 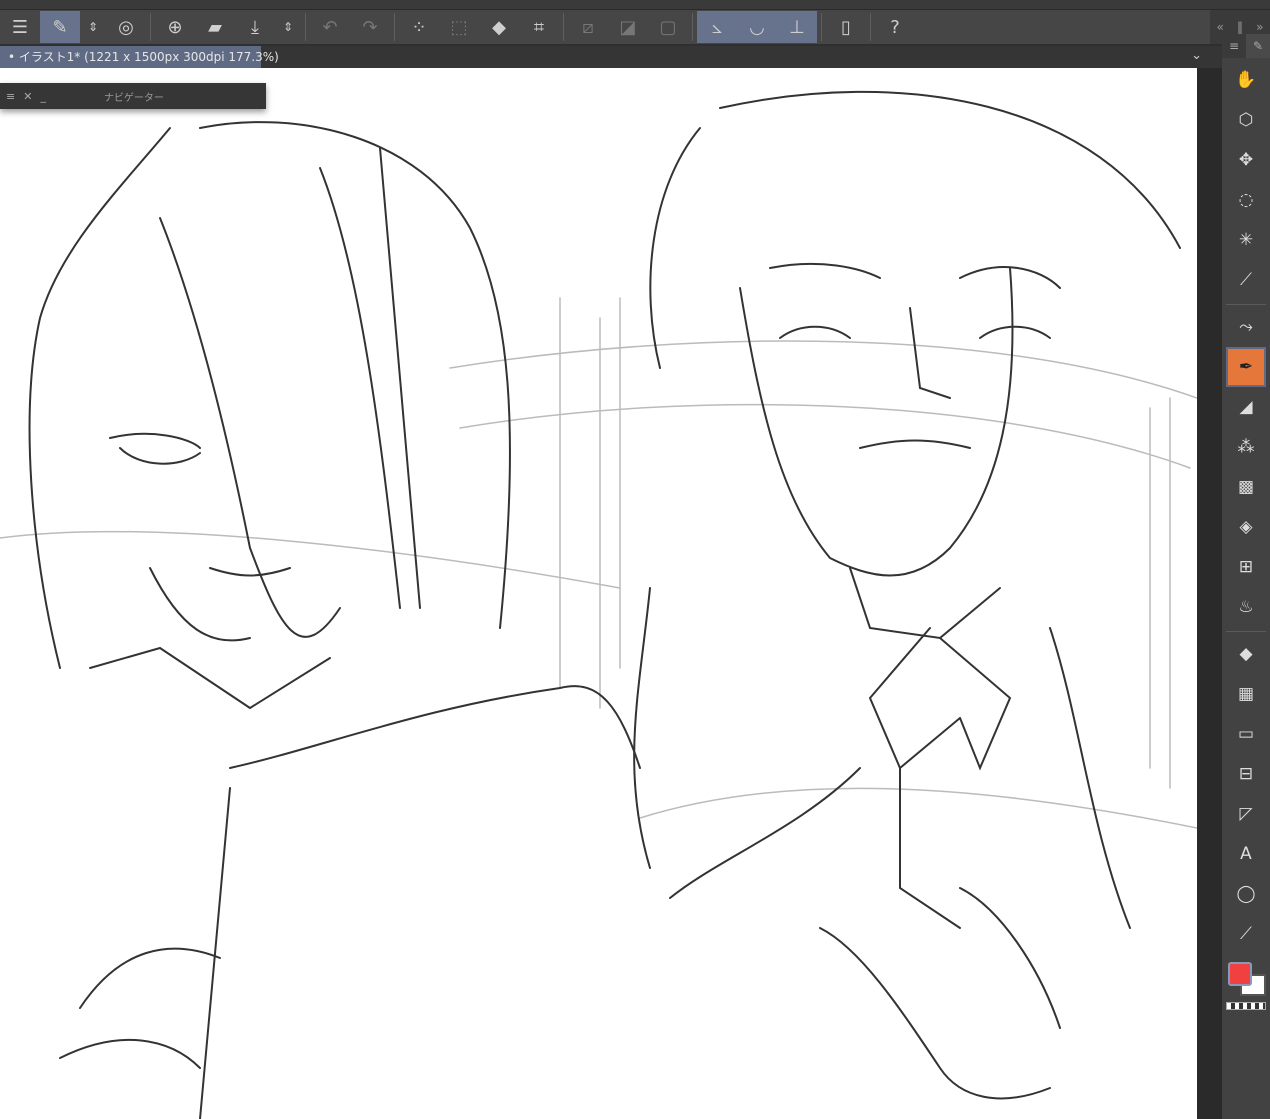 I want to click on panel-grip-icon: ‖, so click(x=1240, y=27).